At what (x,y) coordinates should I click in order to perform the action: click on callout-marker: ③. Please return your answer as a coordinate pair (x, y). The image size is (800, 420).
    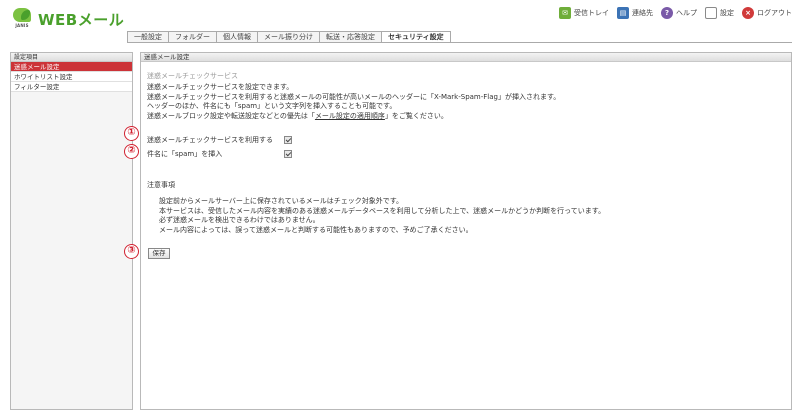
    Looking at the image, I should click on (131, 251).